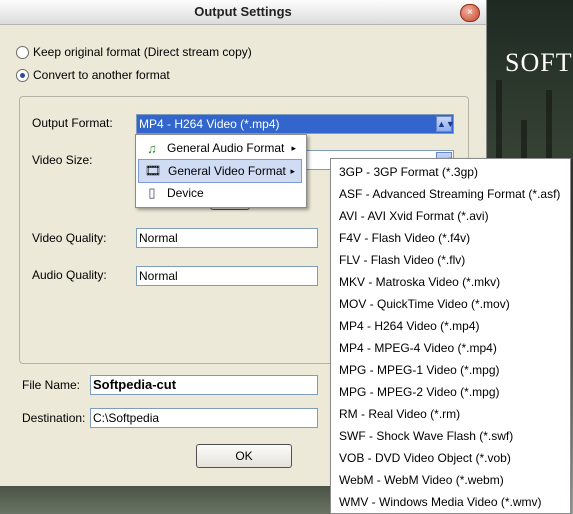 The width and height of the screenshot is (573, 514). What do you see at coordinates (22, 52) in the screenshot?
I see `radio-off-icon` at bounding box center [22, 52].